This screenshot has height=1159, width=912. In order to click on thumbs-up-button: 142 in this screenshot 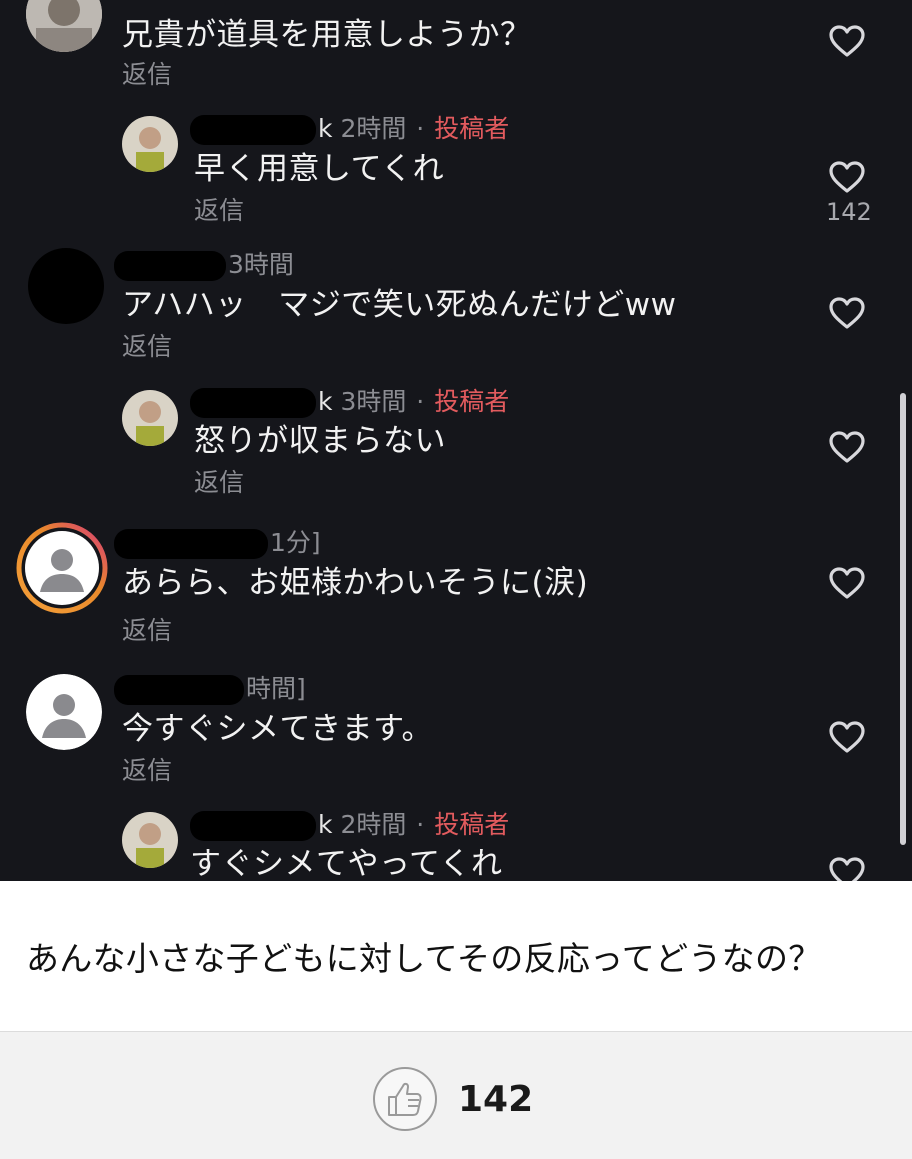, I will do `click(457, 1099)`.